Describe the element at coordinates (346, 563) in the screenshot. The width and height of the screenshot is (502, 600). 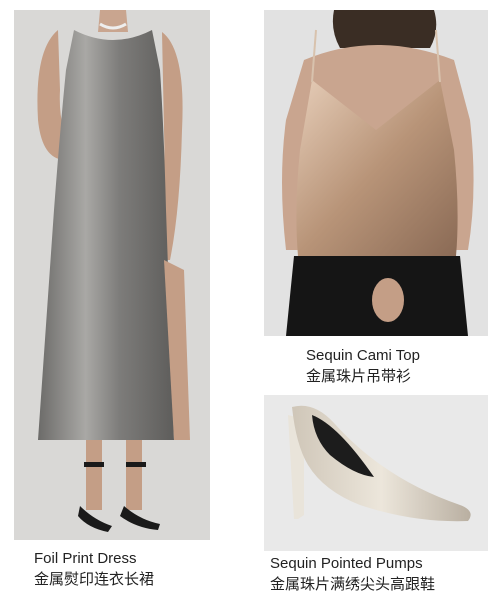
I see `pumps-name-en: Sequin Pointed Pumps` at that location.